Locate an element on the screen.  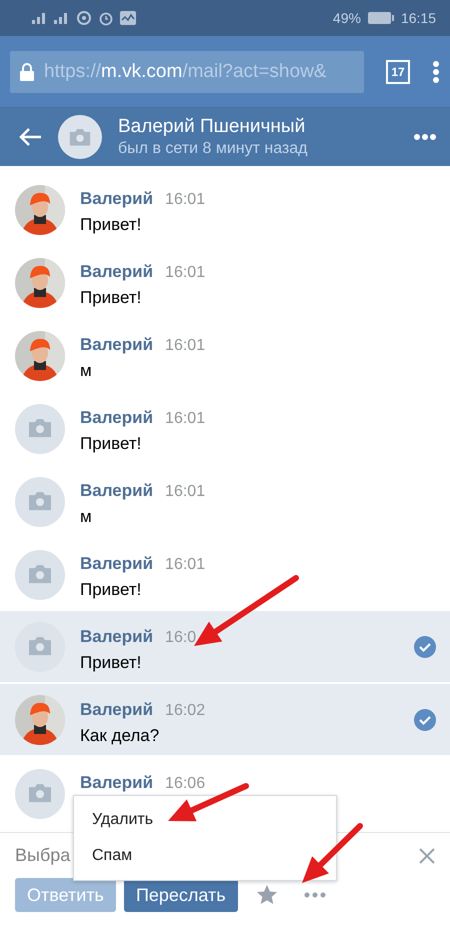
close-icon is located at coordinates (427, 856).